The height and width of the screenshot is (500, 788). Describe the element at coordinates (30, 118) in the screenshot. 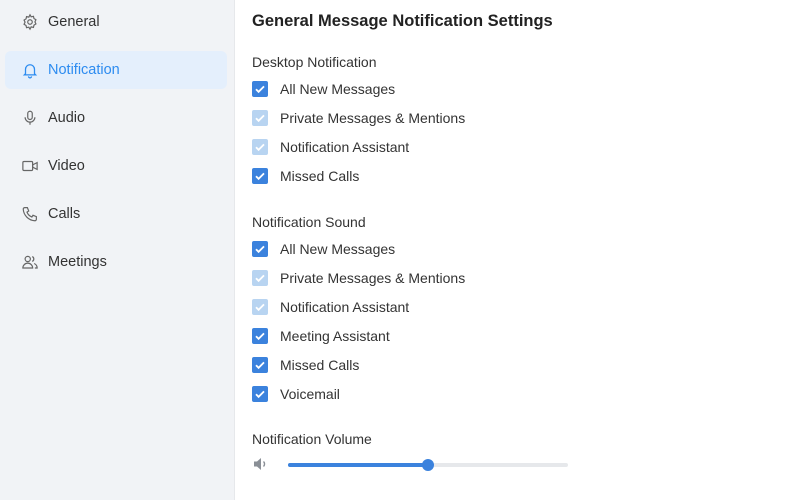

I see `microphone-icon` at that location.